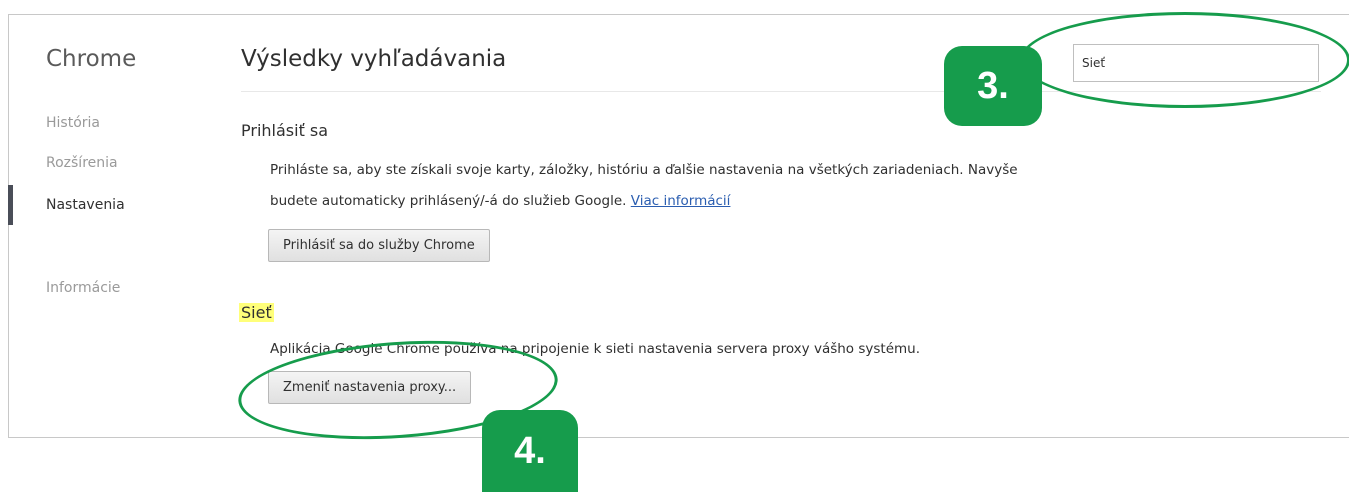 This screenshot has height=492, width=1349. Describe the element at coordinates (83, 288) in the screenshot. I see `sidebar-item-about: Informácie` at that location.